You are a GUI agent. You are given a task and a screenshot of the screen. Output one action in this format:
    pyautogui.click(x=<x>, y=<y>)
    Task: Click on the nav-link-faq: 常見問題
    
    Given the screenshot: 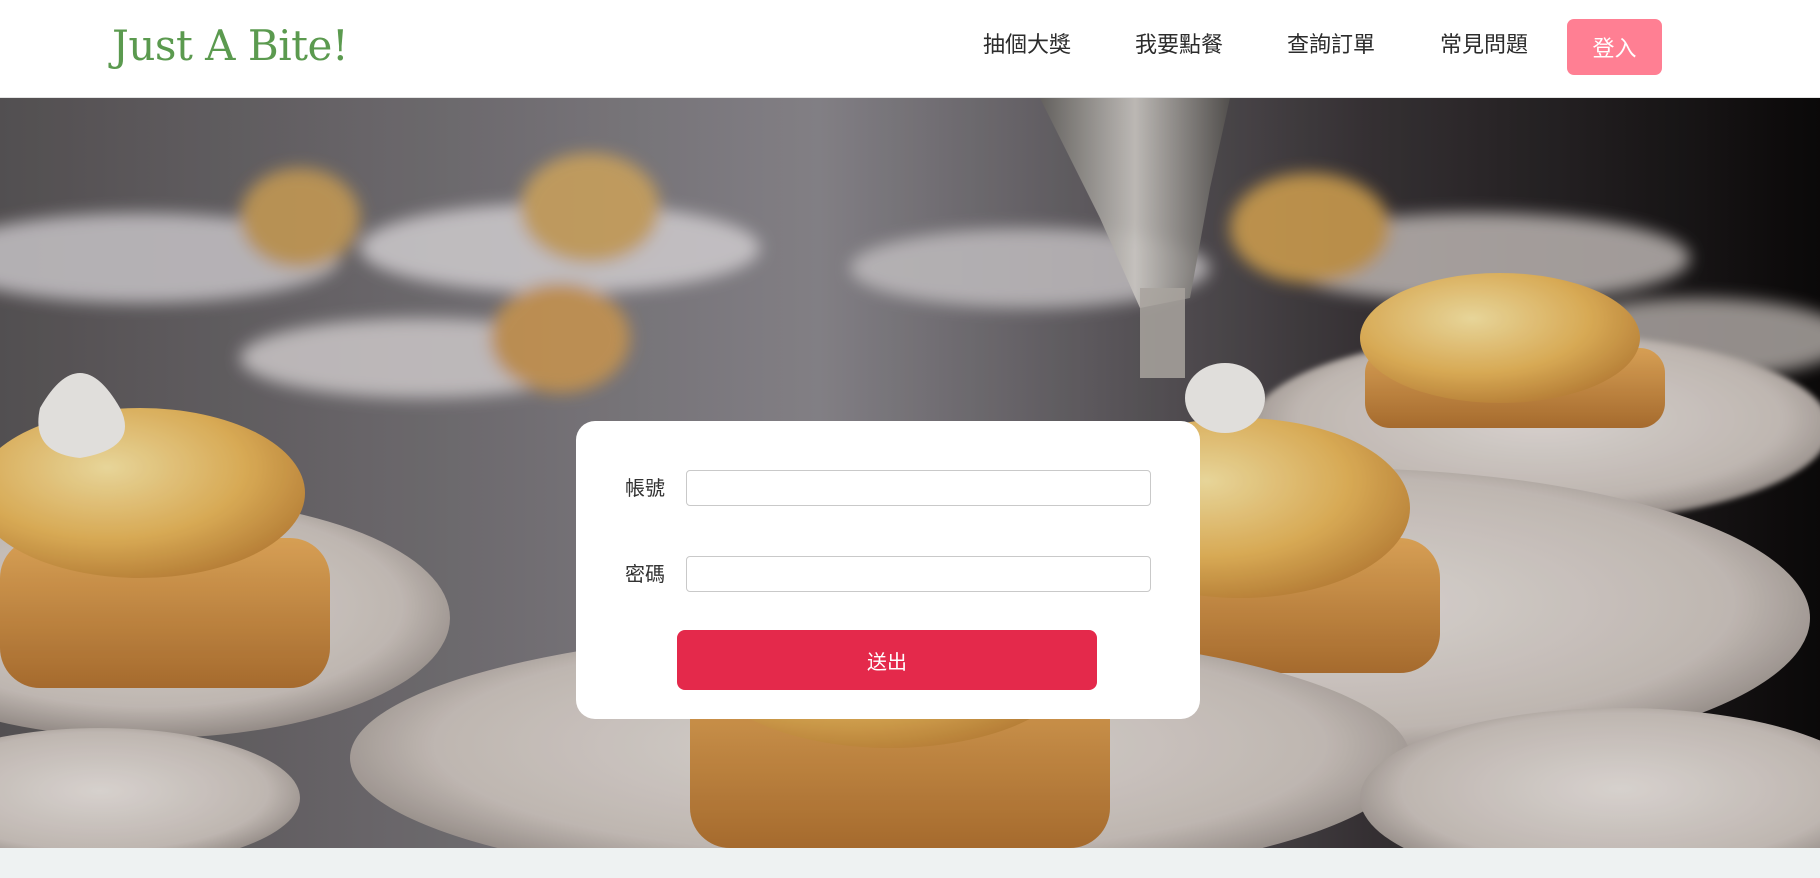 What is the action you would take?
    pyautogui.click(x=1484, y=46)
    